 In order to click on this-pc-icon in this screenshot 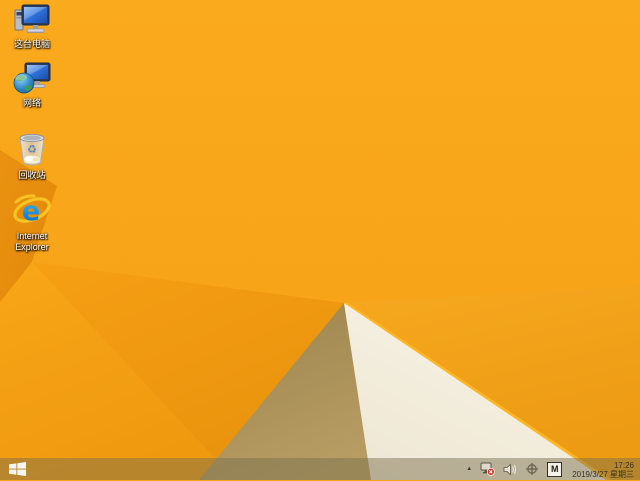, I will do `click(32, 18)`.